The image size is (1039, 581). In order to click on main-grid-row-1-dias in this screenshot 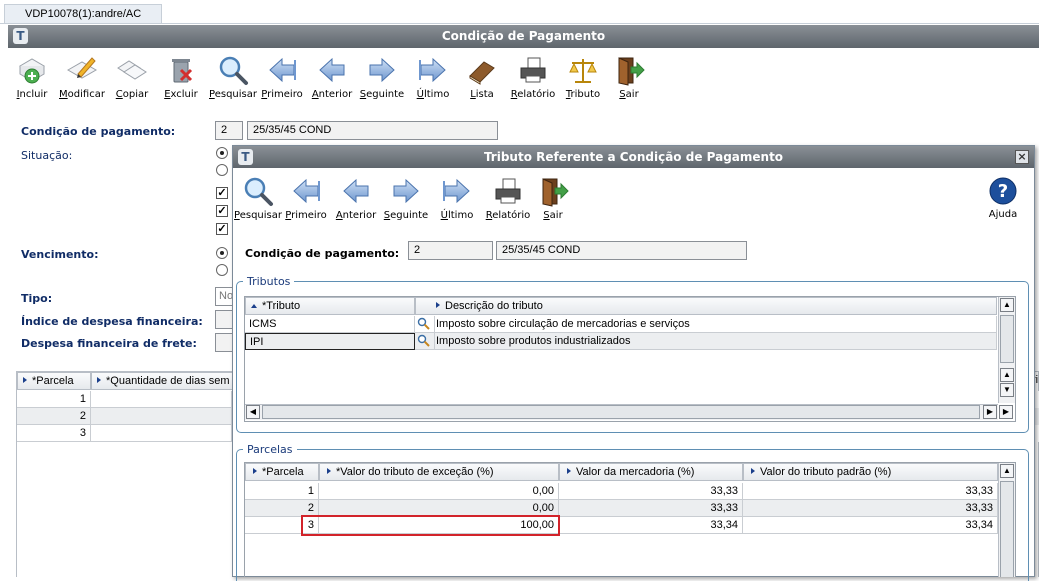, I will do `click(161, 399)`.